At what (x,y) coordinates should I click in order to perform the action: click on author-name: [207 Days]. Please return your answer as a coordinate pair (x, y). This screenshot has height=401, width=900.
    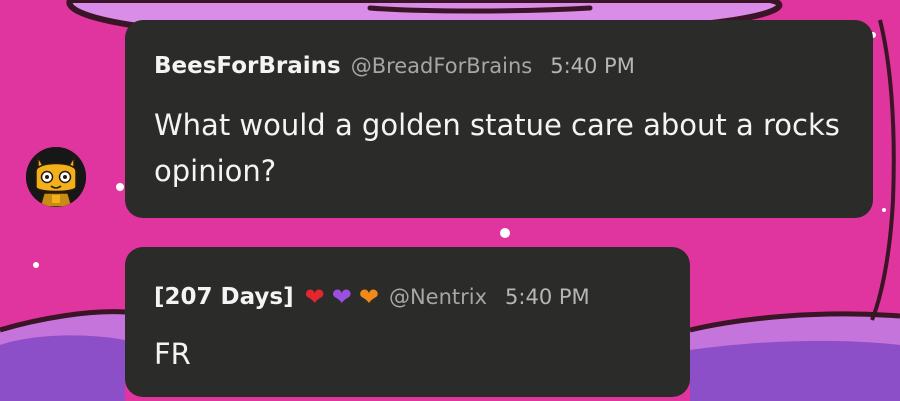
    Looking at the image, I should click on (224, 297).